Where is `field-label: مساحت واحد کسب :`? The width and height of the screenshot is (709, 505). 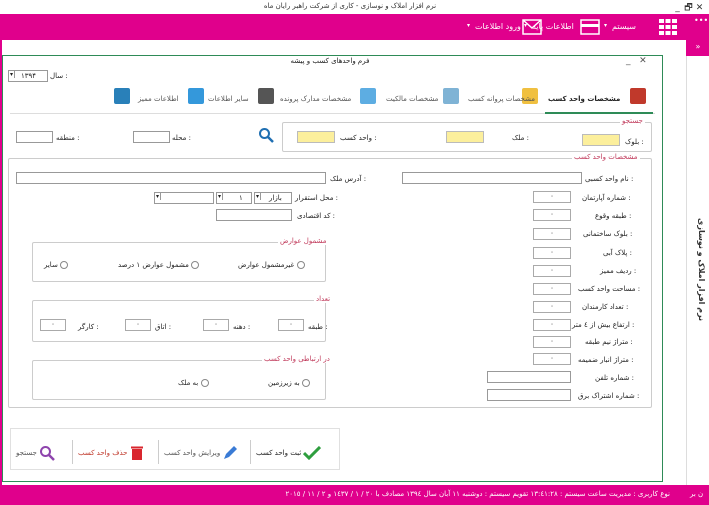 field-label: مساحت واحد کسب : is located at coordinates (609, 289).